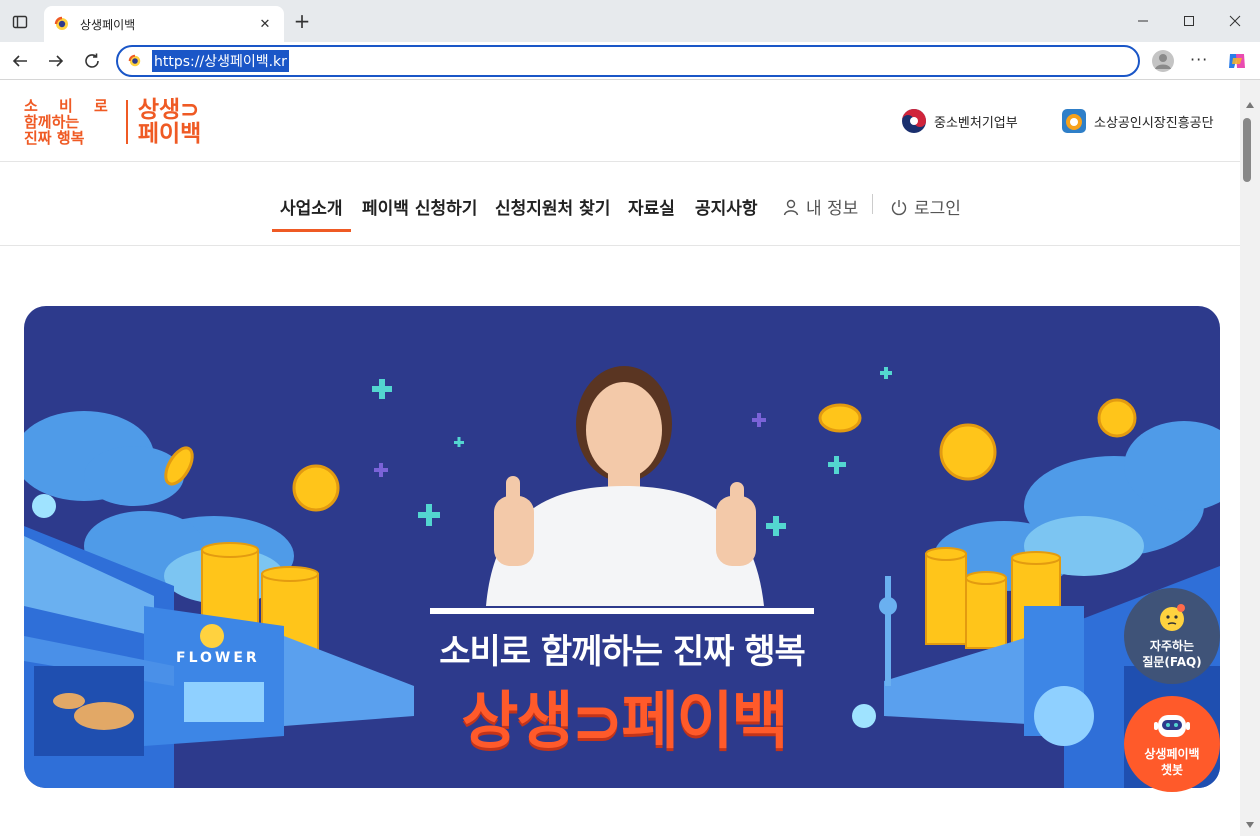 The image size is (1260, 836). I want to click on site-logo: 소 비 로 함께하는 진짜 행복 상생⊃ 페이백, so click(112, 122).